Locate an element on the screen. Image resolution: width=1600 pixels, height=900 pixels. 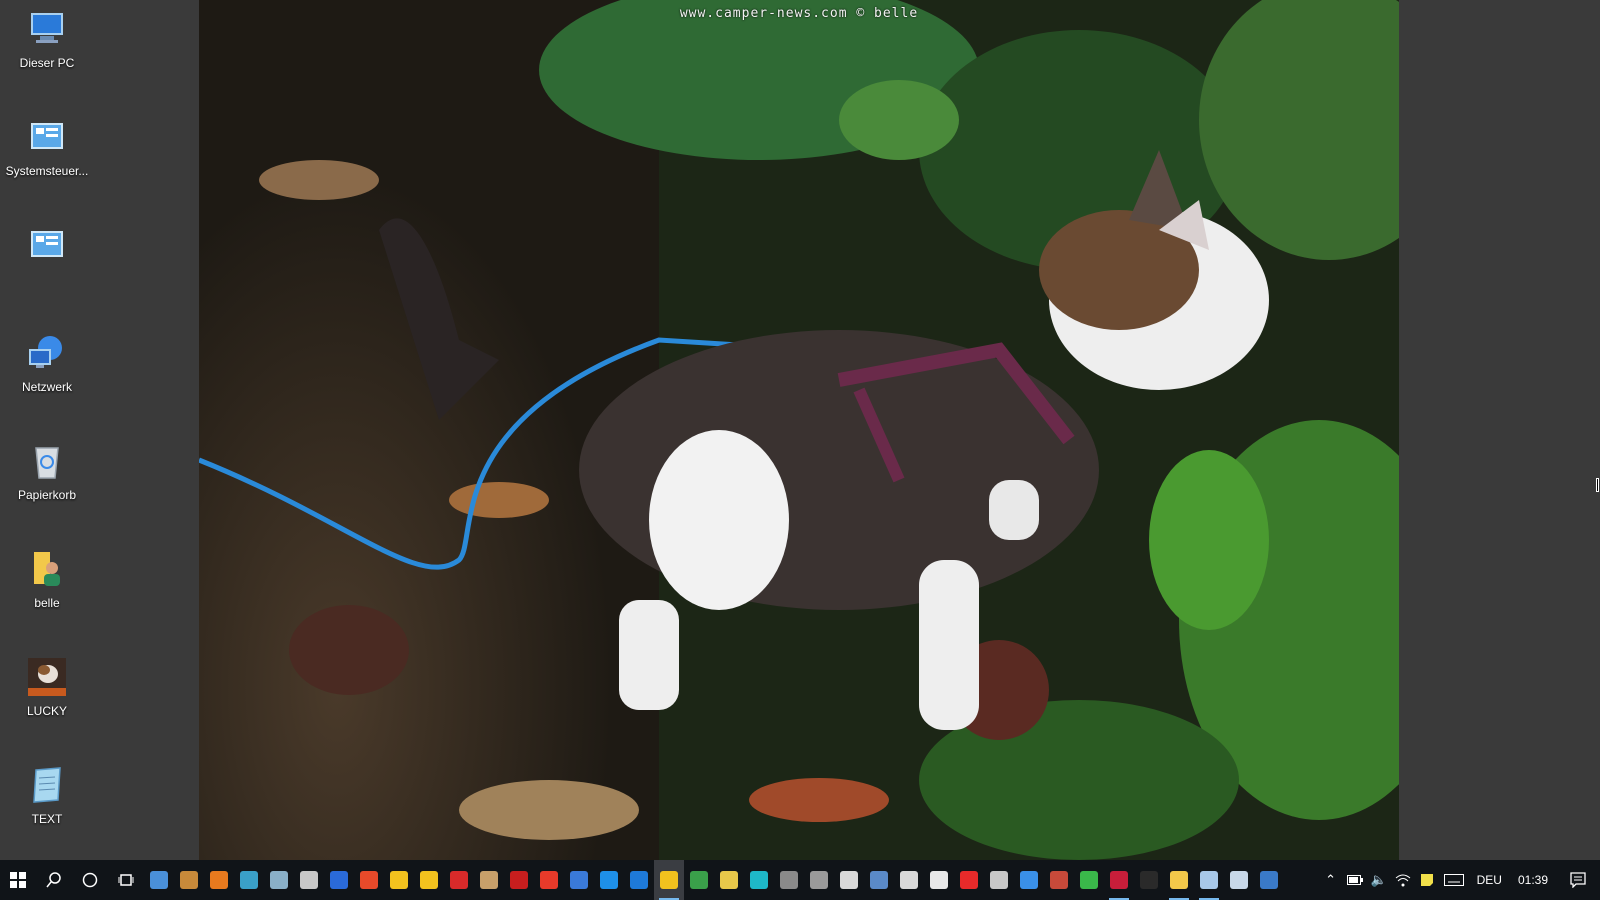
desktop-icon-text: TEXT is located at coordinates (47, 804).